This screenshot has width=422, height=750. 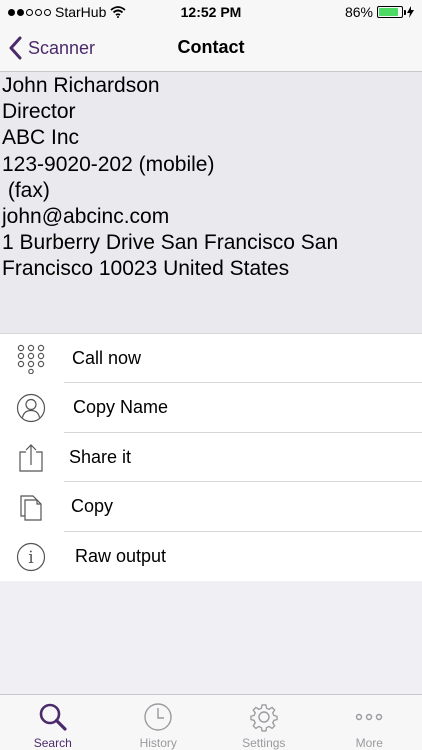 I want to click on tab-bar: Search History Settings More, so click(x=211, y=722).